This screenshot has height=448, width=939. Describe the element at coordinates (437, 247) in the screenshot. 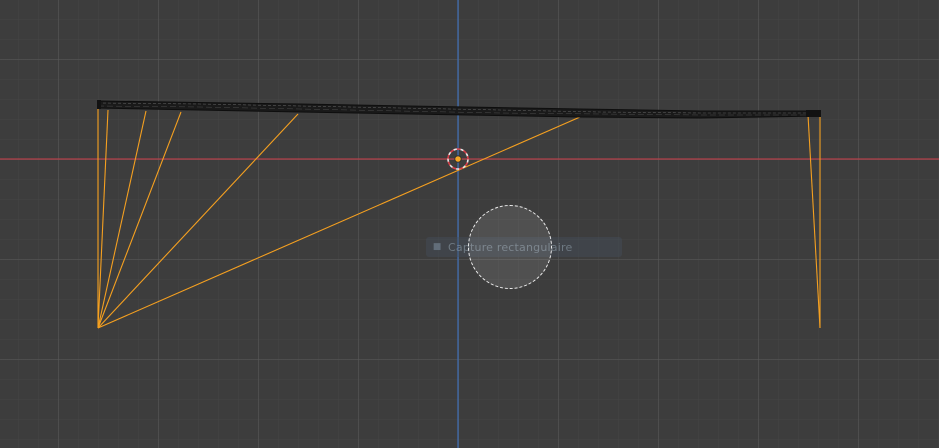

I see `select-box-icon: ■` at that location.